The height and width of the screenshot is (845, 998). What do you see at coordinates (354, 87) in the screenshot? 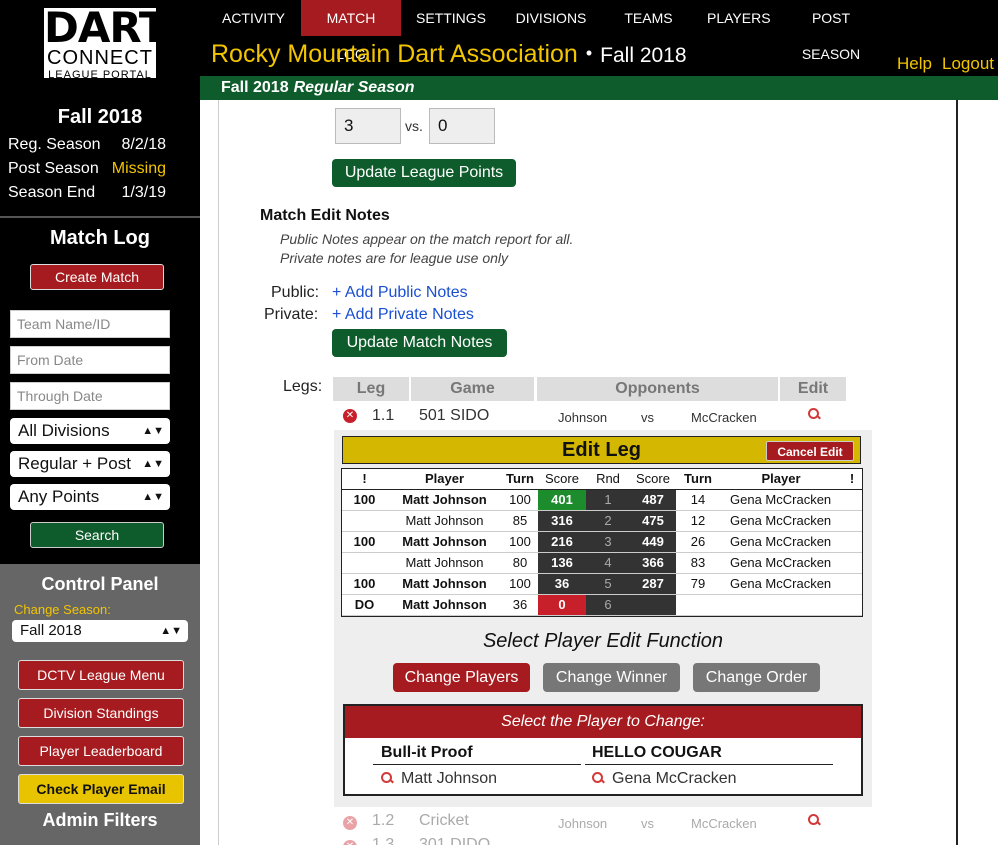
I see `season-bar-phase: Regular Season` at bounding box center [354, 87].